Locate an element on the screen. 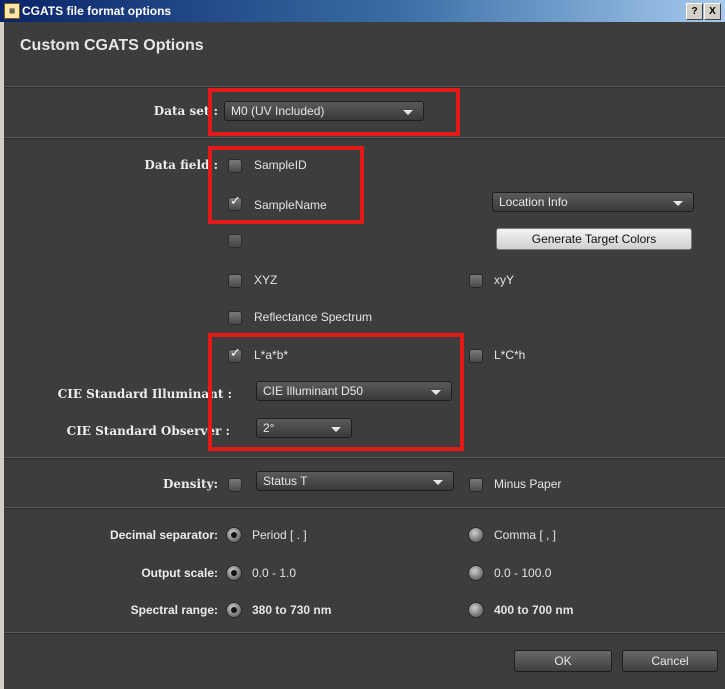  xyz-label: XYZ is located at coordinates (266, 280).